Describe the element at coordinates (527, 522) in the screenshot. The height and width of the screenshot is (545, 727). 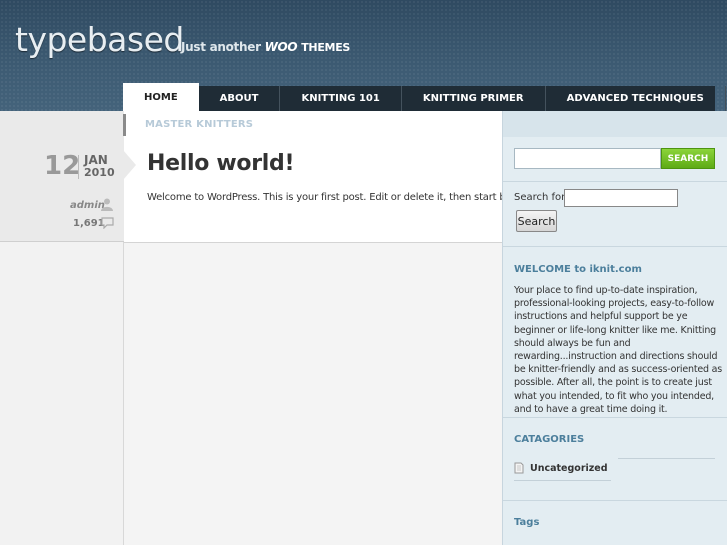
I see `tags-widget-title: Tags` at that location.